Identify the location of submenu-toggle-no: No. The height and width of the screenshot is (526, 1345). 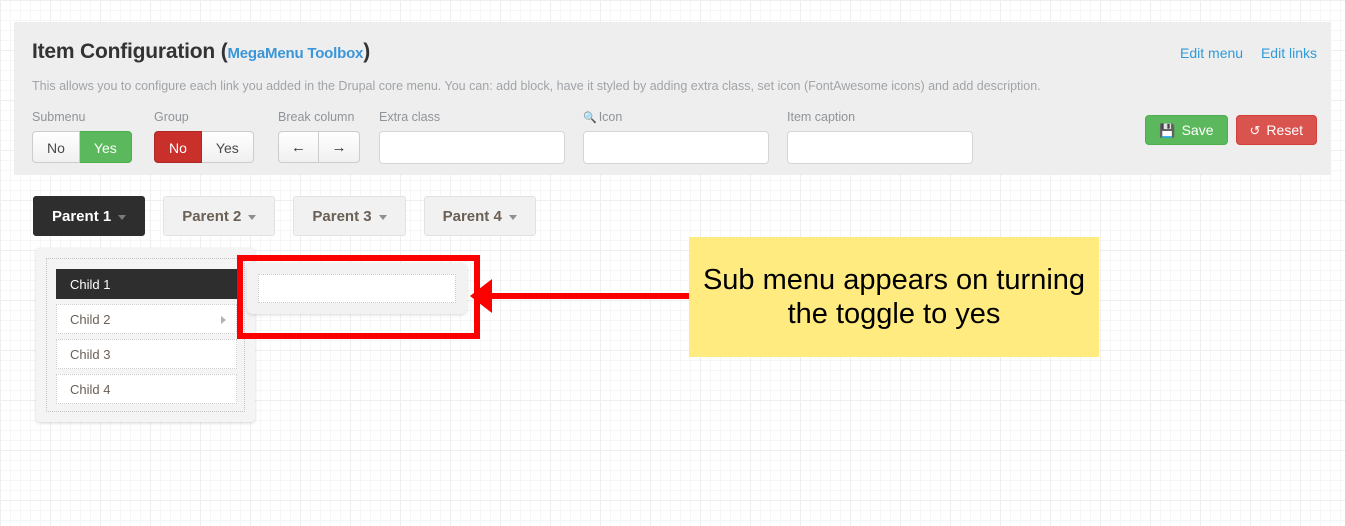
(56, 147).